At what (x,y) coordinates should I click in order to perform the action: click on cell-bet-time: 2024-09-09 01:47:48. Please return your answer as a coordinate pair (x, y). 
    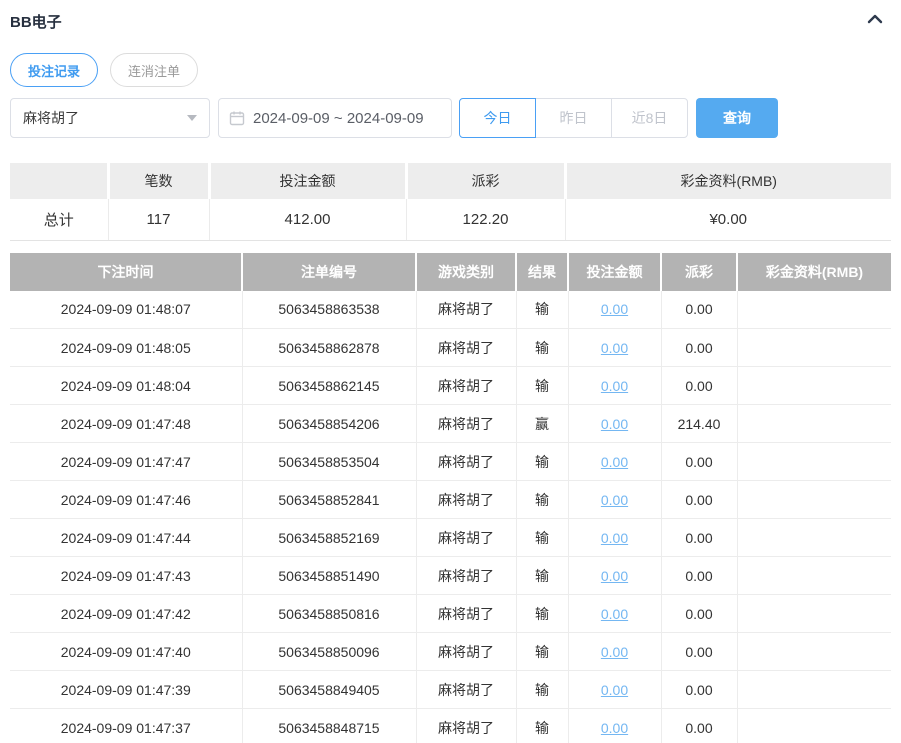
    Looking at the image, I should click on (126, 423).